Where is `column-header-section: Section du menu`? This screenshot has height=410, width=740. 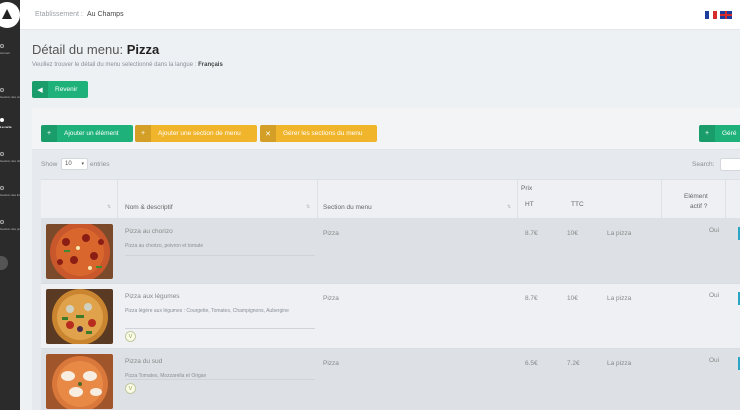
column-header-section: Section du menu is located at coordinates (347, 207).